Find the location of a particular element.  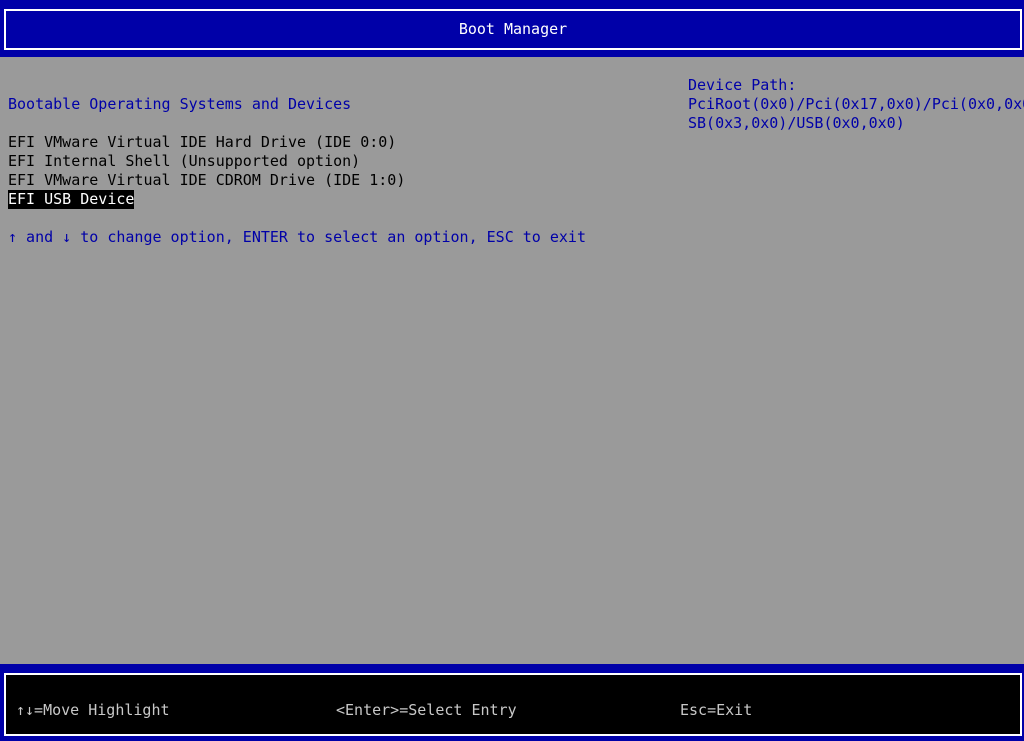

footer-enter-hint: <Enter>=Select Entry is located at coordinates (426, 710).